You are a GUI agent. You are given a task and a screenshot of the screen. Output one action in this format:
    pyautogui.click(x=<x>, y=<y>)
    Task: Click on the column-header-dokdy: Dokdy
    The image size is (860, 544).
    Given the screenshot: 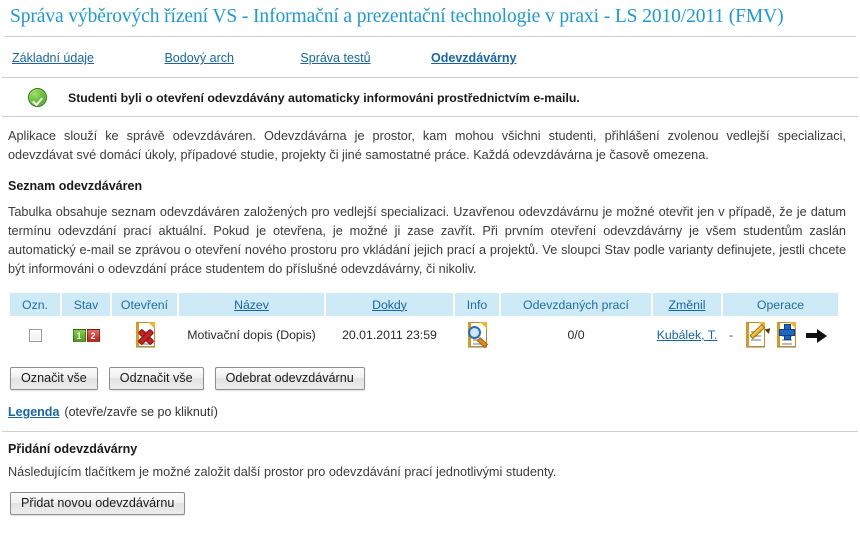 What is the action you would take?
    pyautogui.click(x=389, y=304)
    